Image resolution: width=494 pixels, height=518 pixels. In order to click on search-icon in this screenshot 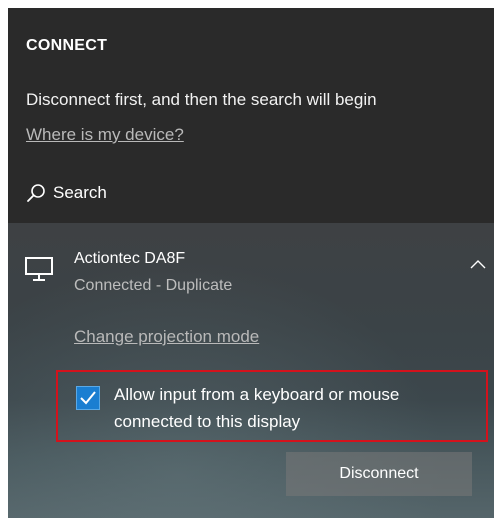, I will do `click(36, 193)`.